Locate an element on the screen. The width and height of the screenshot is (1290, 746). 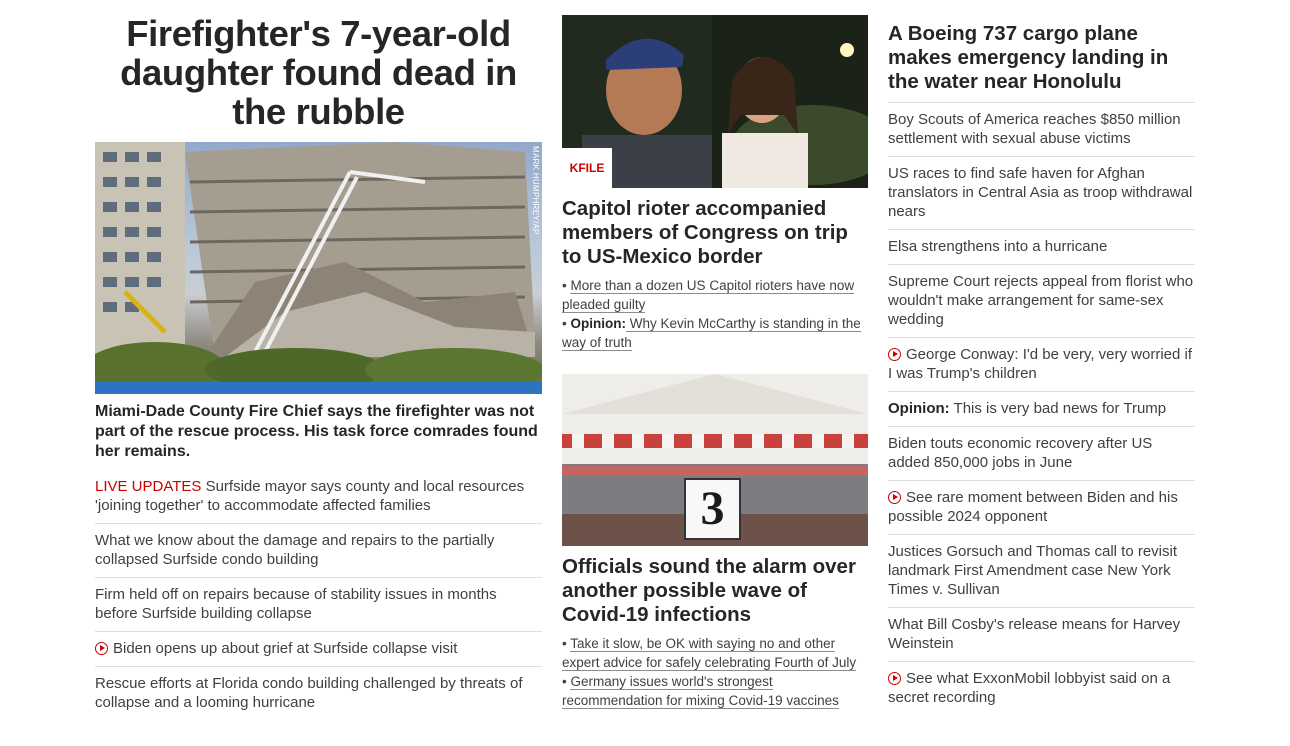
lead-image: MARK HUMPHREY/AP is located at coordinates (318, 268).